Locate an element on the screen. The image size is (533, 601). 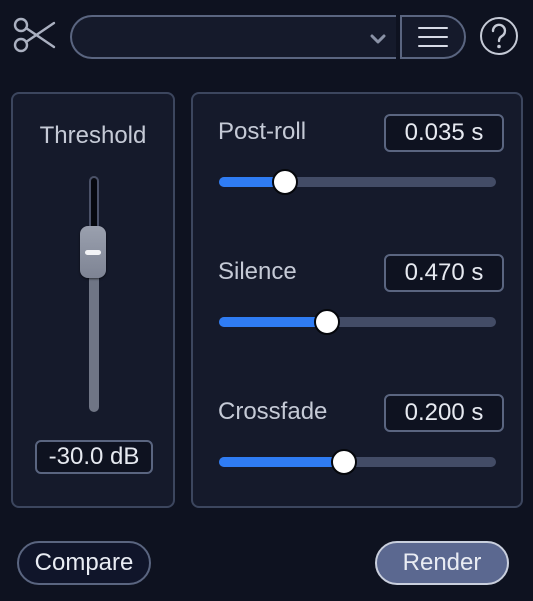
threshold-value-field: -30.0 dB is located at coordinates (94, 457).